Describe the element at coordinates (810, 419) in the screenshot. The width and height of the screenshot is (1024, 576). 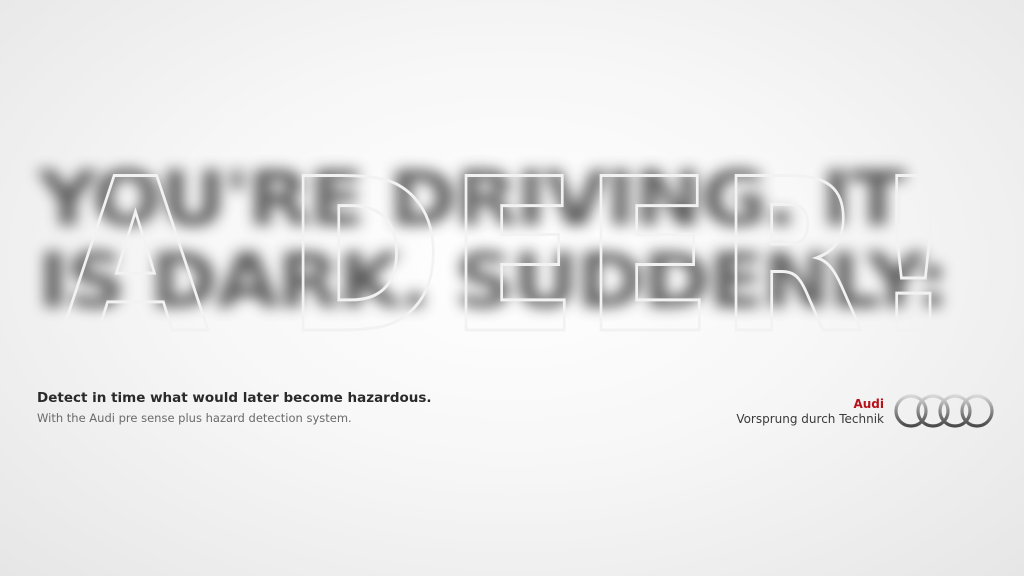
I see `brand-slogan: Vorsprung durch Technik` at that location.